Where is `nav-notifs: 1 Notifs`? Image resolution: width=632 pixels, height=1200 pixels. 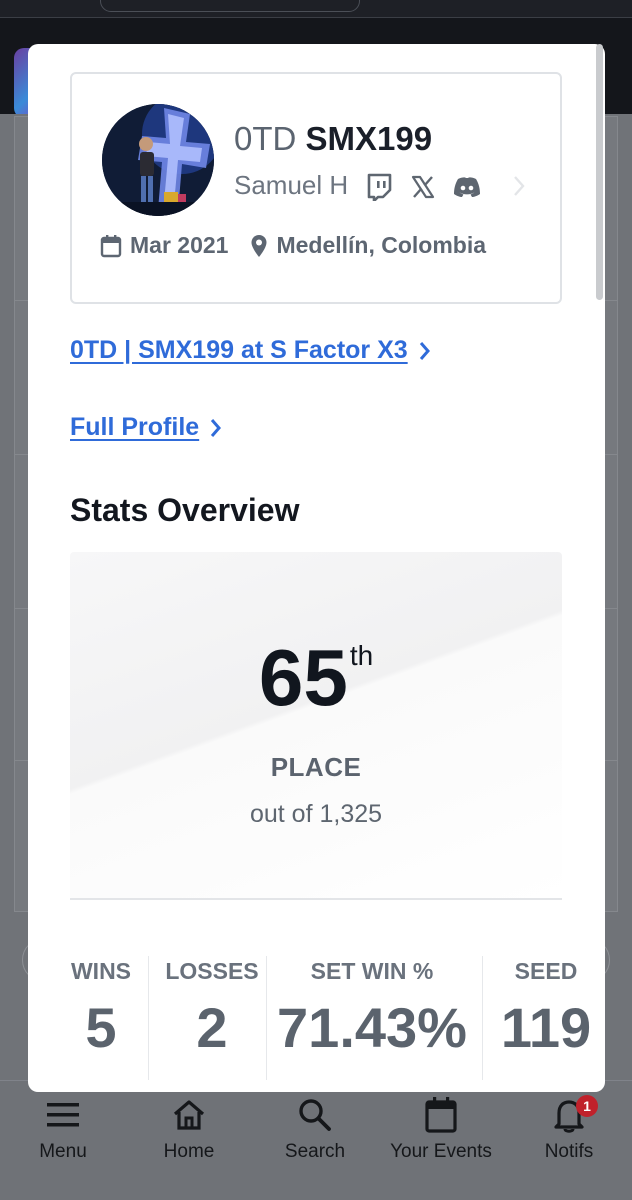
nav-notifs: 1 Notifs is located at coordinates (569, 1129).